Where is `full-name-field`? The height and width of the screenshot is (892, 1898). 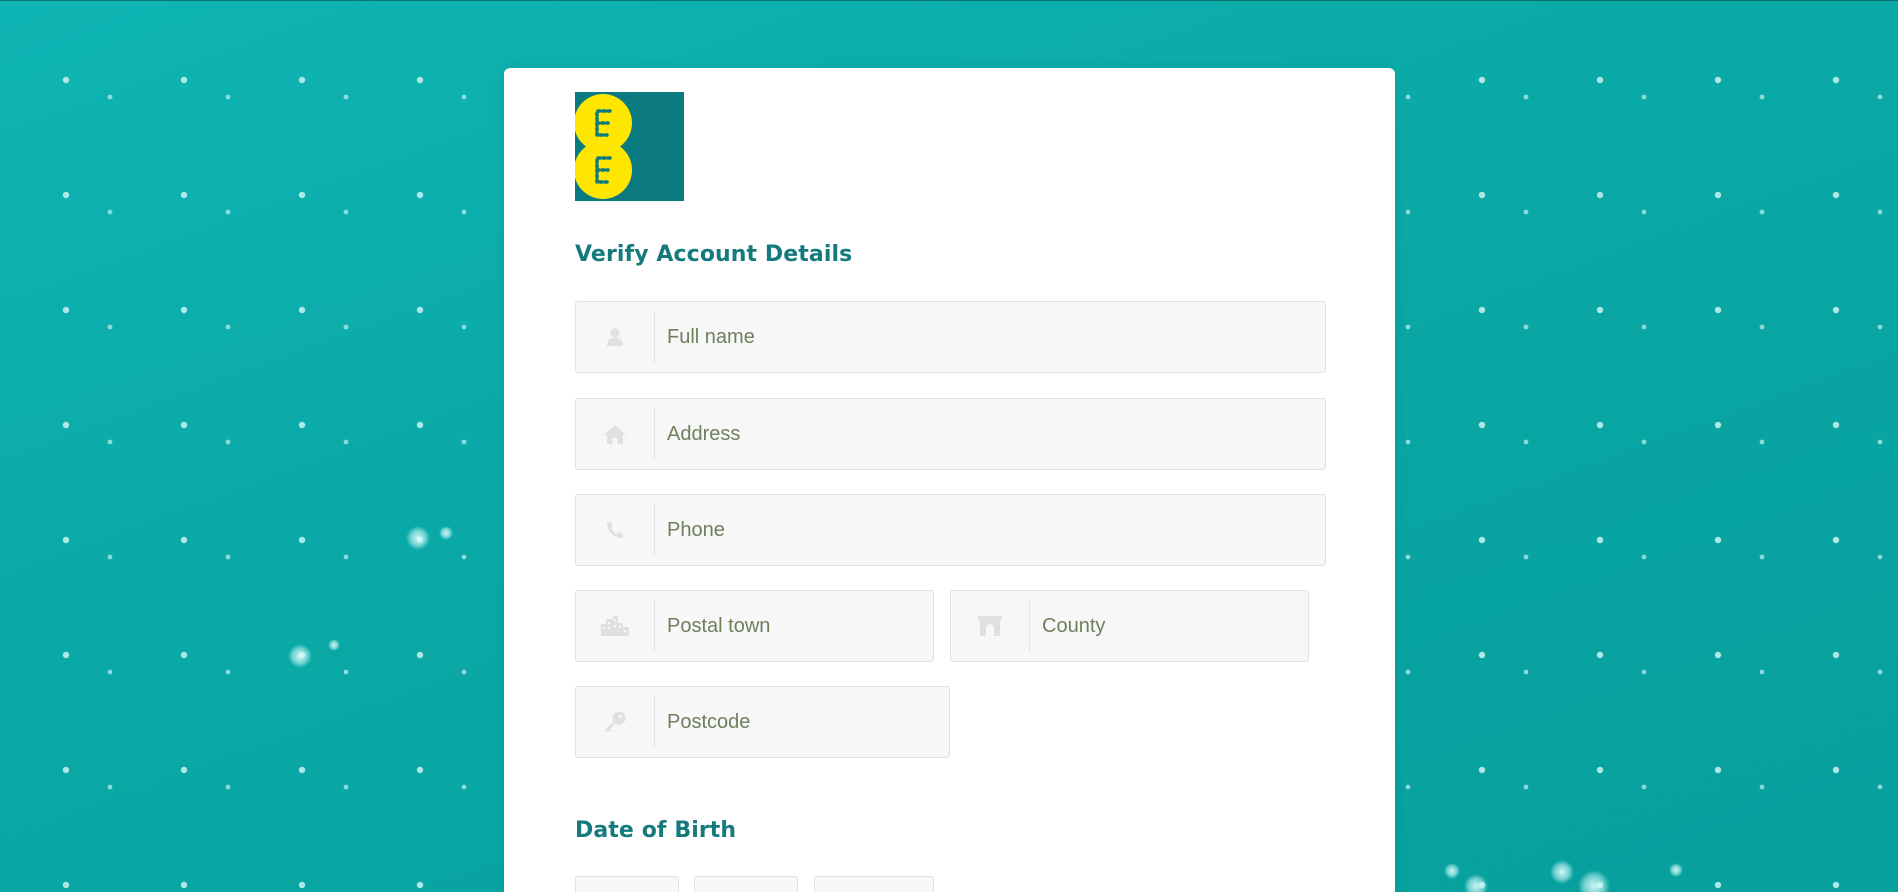 full-name-field is located at coordinates (950, 337).